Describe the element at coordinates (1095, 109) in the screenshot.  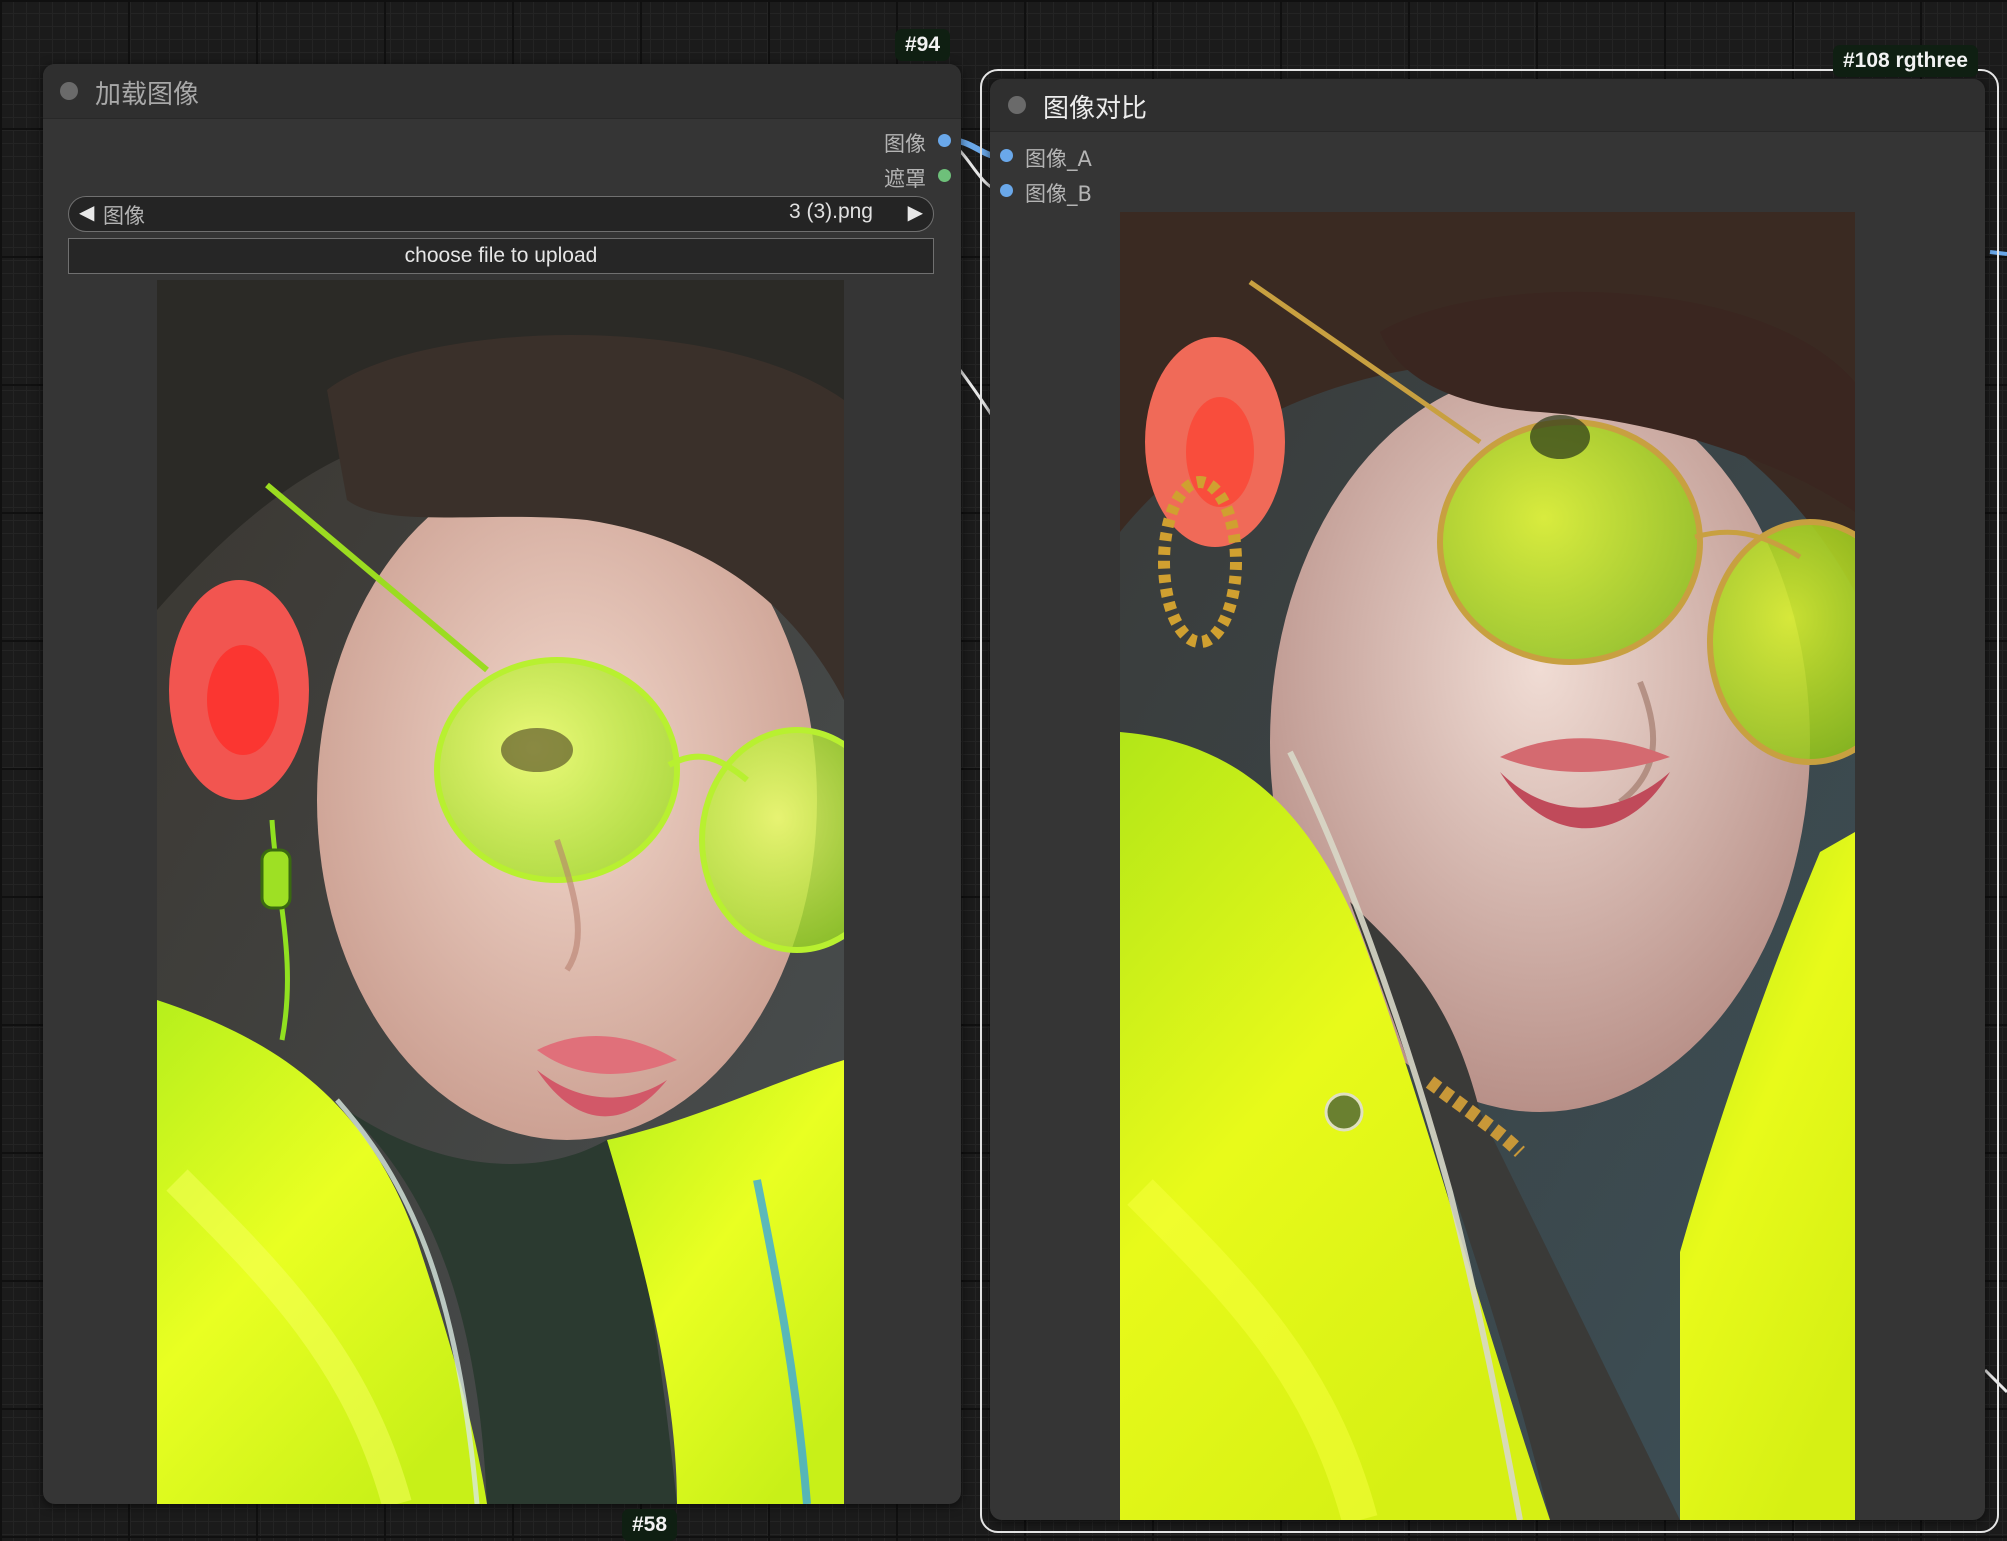
I see `node-title: 图像对比` at that location.